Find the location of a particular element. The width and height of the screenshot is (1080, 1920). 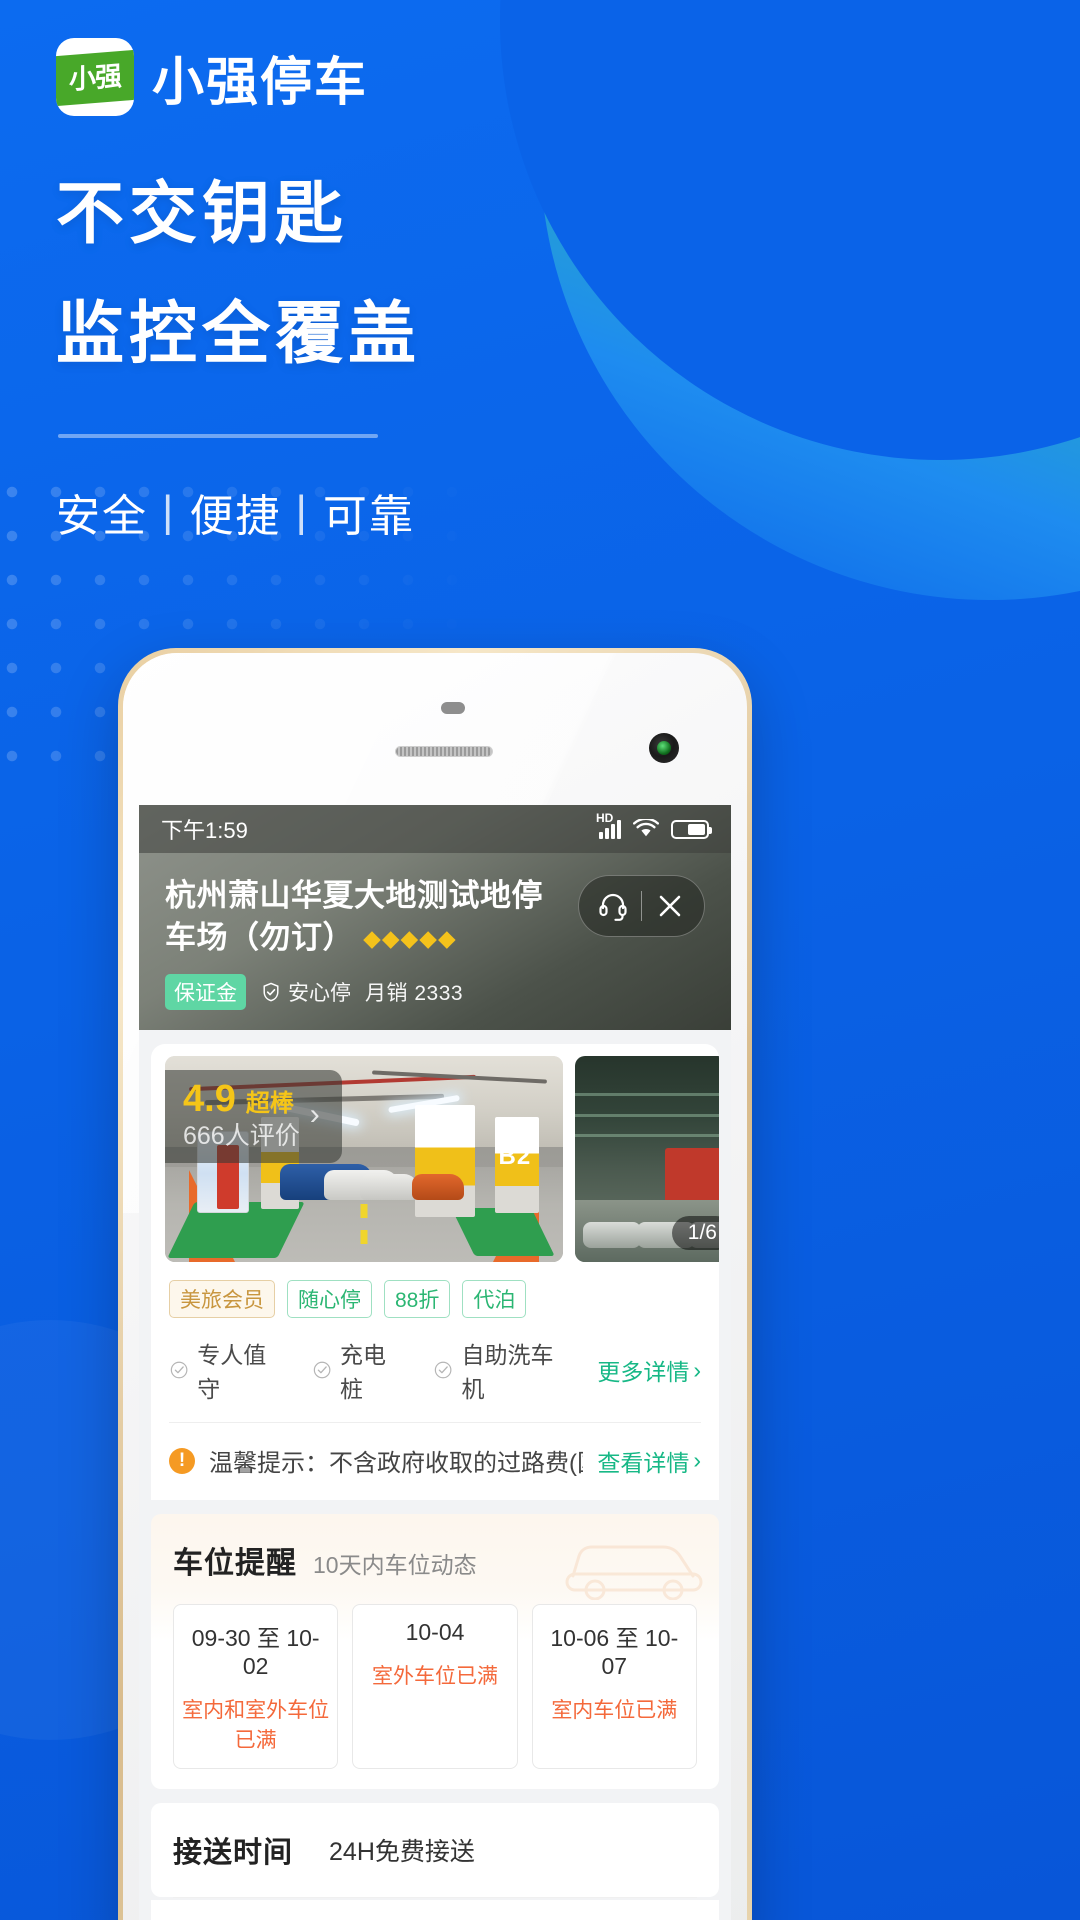

photo-gallery: B2 4.9 超棒 666人评价 › 1/6 is located at coordinates (435, 1153).